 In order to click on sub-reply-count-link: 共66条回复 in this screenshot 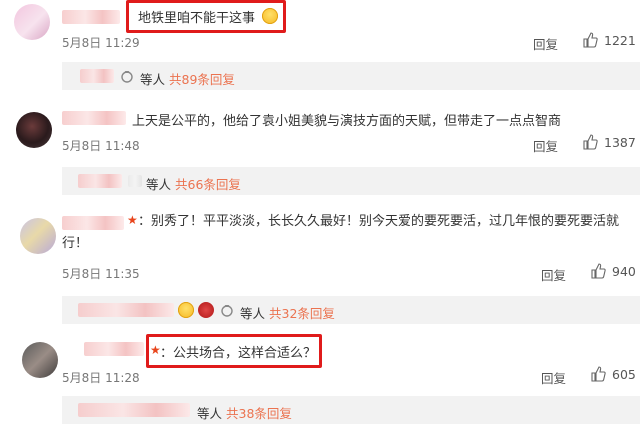, I will do `click(208, 183)`.